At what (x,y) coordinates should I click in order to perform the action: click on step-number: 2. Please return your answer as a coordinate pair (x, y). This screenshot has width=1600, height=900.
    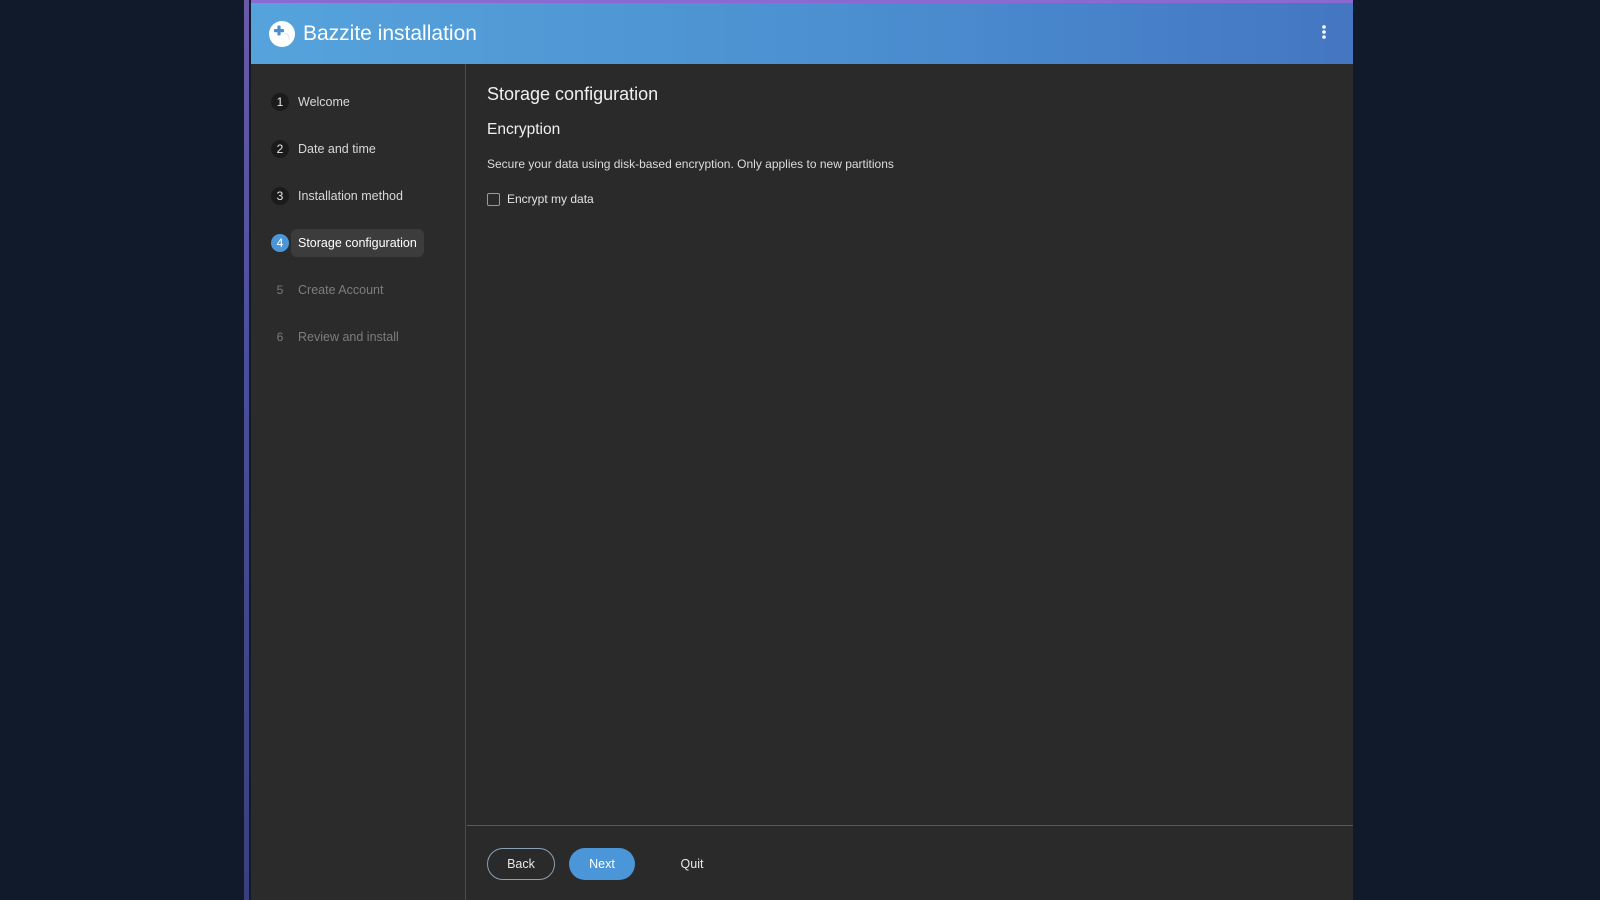
    Looking at the image, I should click on (280, 149).